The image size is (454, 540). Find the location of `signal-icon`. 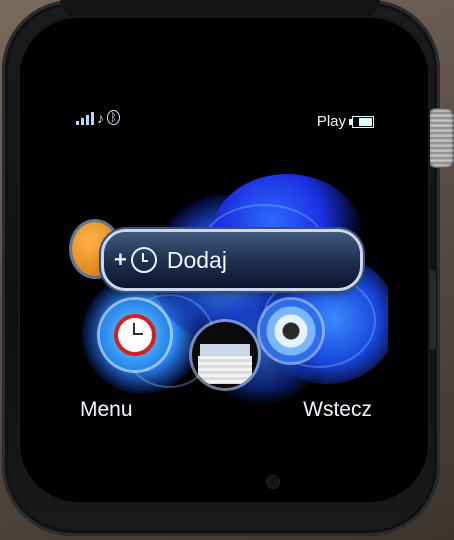

signal-icon is located at coordinates (85, 118).